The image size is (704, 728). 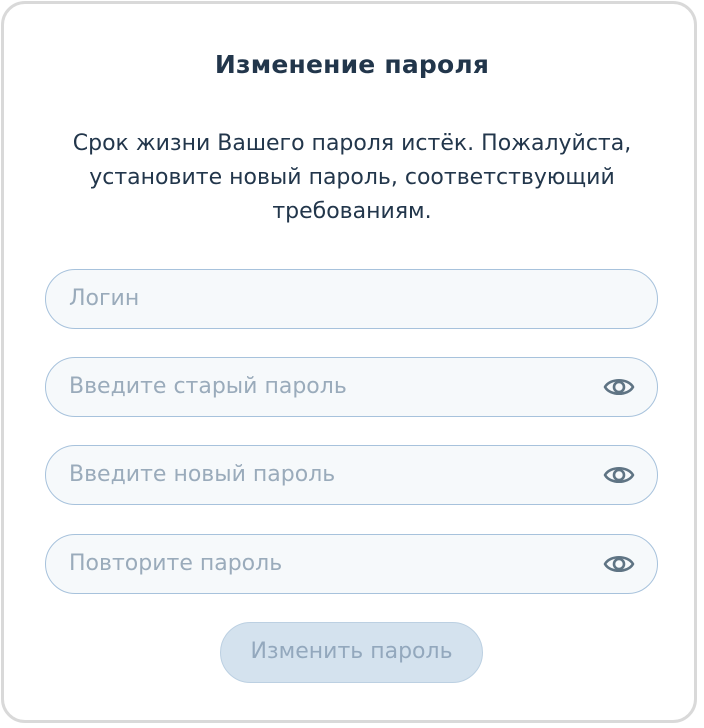 I want to click on new-password-input, so click(x=329, y=474).